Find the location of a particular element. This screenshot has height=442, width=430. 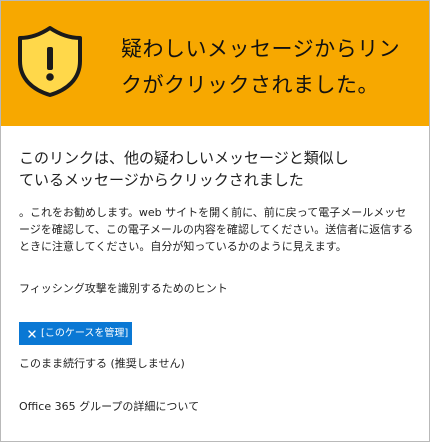

continue-anyway-link: このまま続行する (推奨しません) is located at coordinates (102, 363).